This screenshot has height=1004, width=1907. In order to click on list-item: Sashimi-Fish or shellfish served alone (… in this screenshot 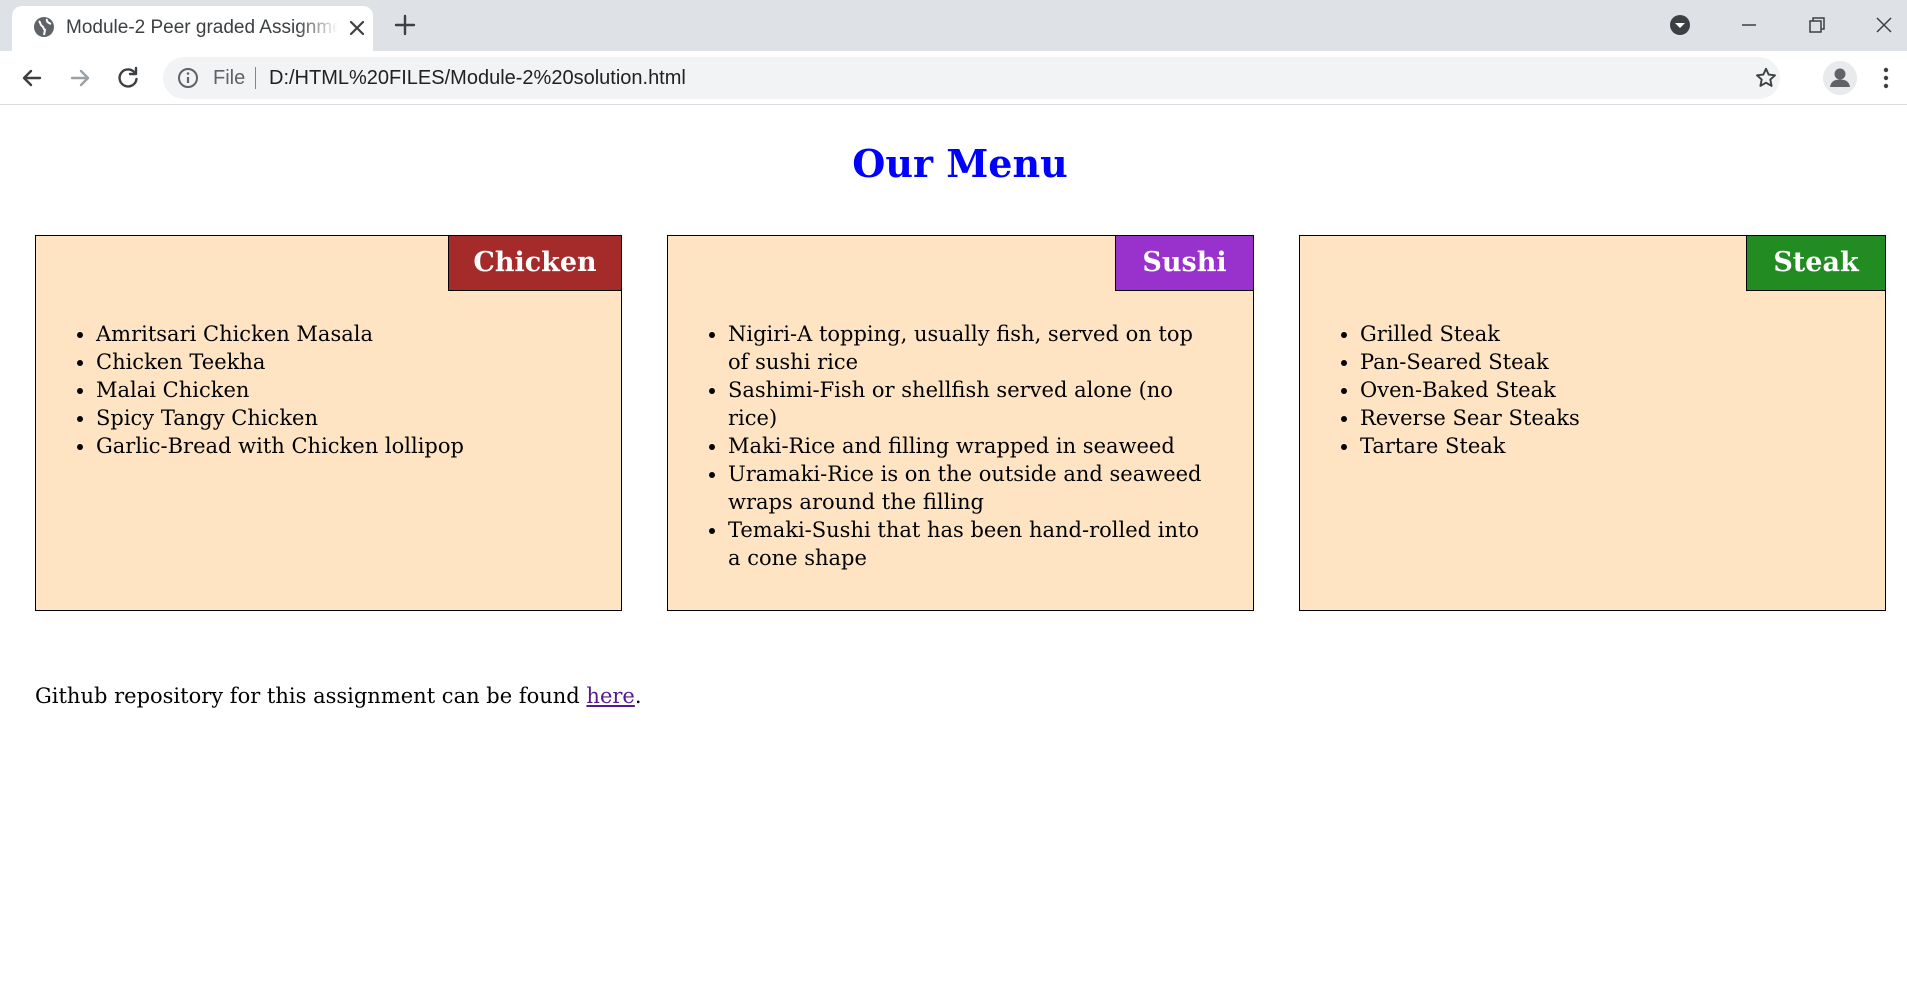, I will do `click(968, 404)`.